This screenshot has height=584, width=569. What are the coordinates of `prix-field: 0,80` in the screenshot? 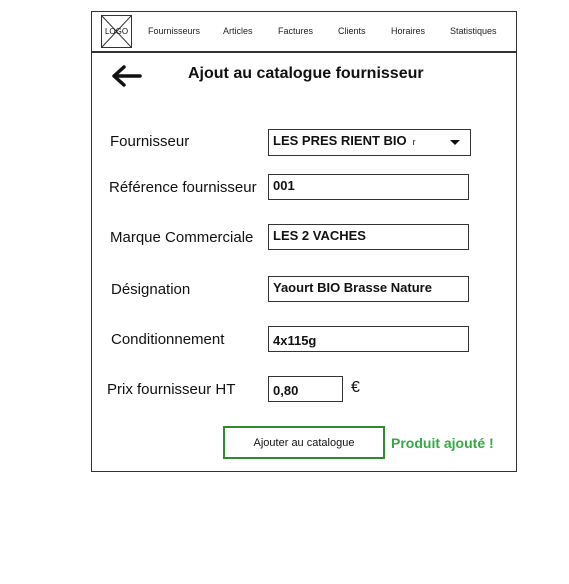 It's located at (305, 389).